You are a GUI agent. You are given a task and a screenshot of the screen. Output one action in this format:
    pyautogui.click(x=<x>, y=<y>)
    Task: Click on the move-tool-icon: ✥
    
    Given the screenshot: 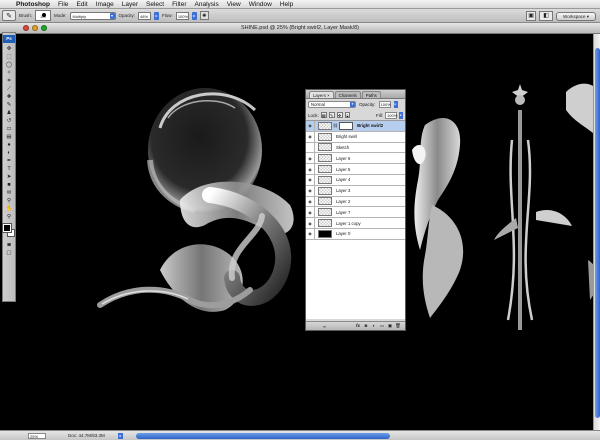 What is the action you would take?
    pyautogui.click(x=9, y=49)
    